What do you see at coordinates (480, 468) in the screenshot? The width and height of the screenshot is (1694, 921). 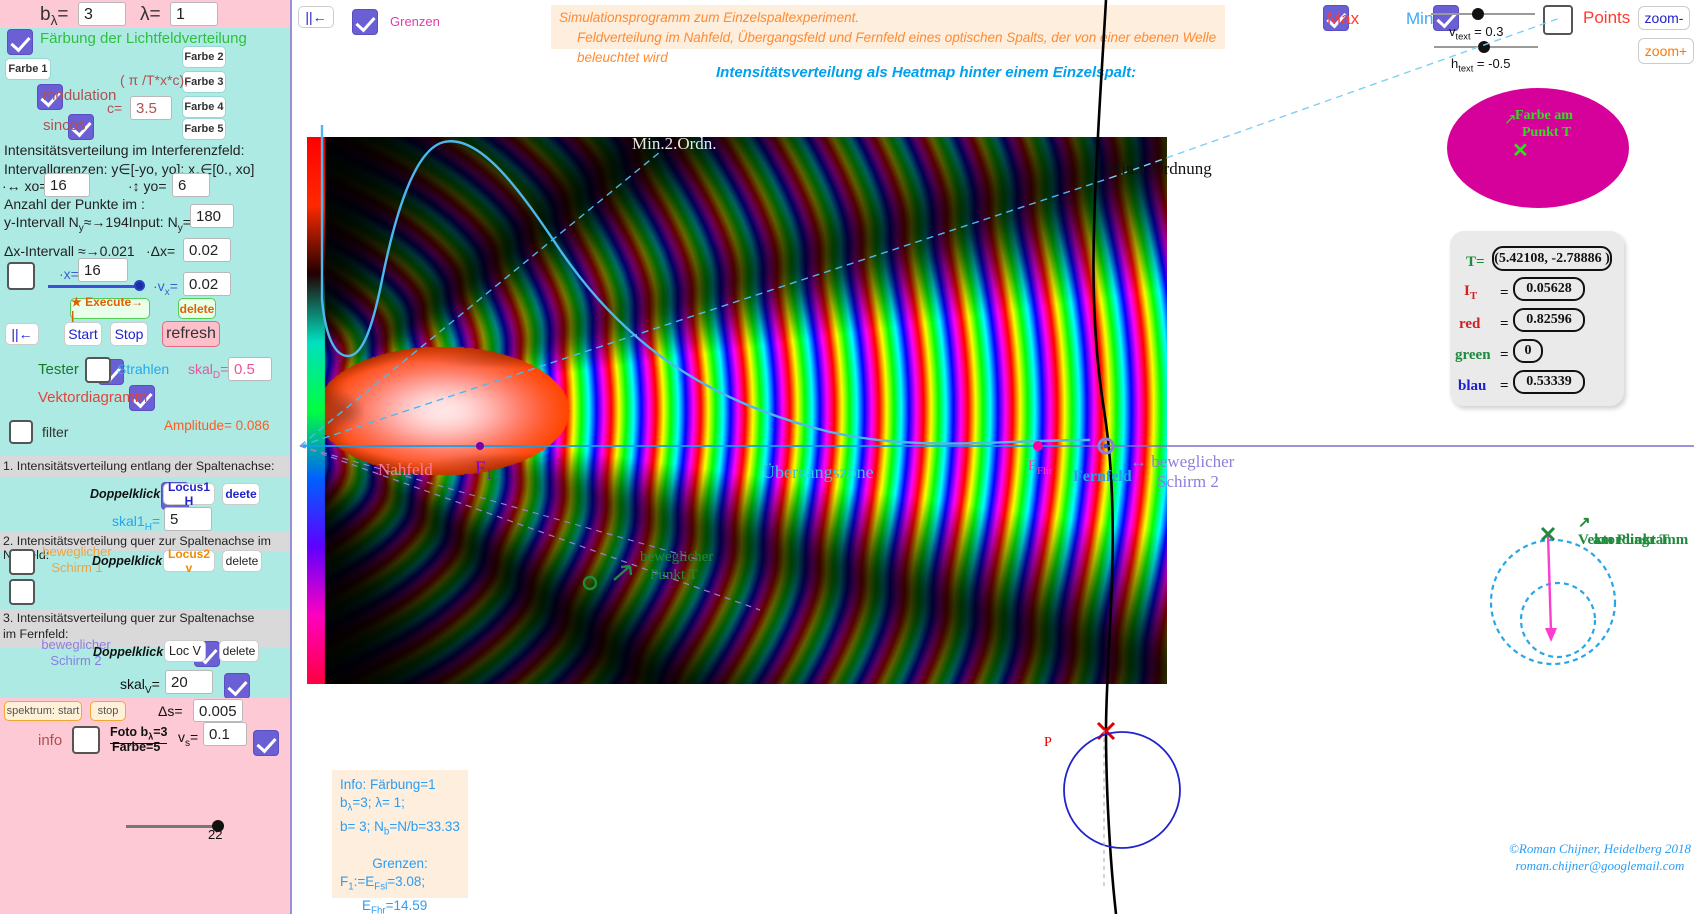 I see `f1-a: F` at bounding box center [480, 468].